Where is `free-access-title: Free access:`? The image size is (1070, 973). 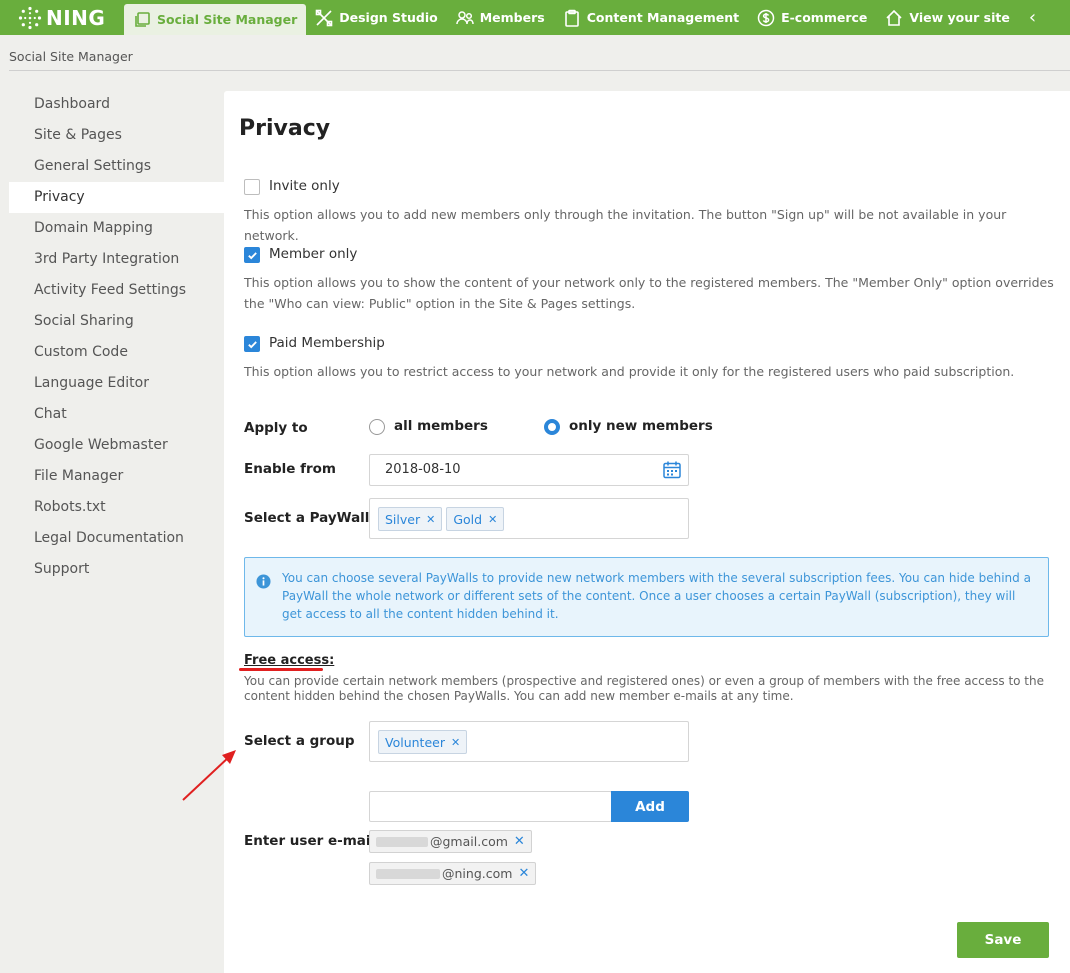
free-access-title: Free access: is located at coordinates (289, 660).